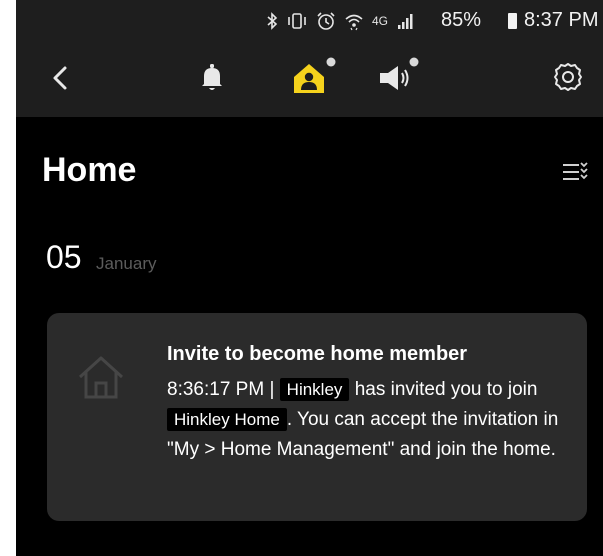 The width and height of the screenshot is (603, 556). I want to click on bell-icon, so click(212, 77).